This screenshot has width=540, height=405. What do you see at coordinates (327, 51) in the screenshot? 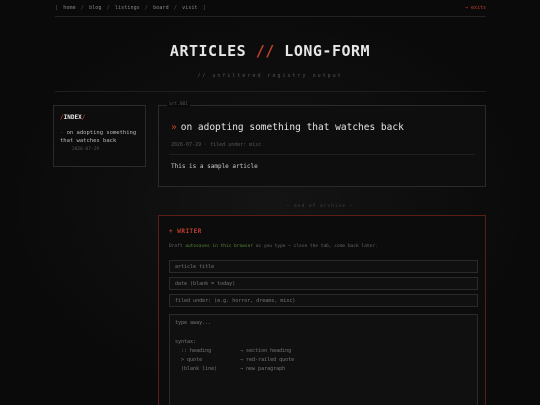
I see `title-right: LONG-FORM` at bounding box center [327, 51].